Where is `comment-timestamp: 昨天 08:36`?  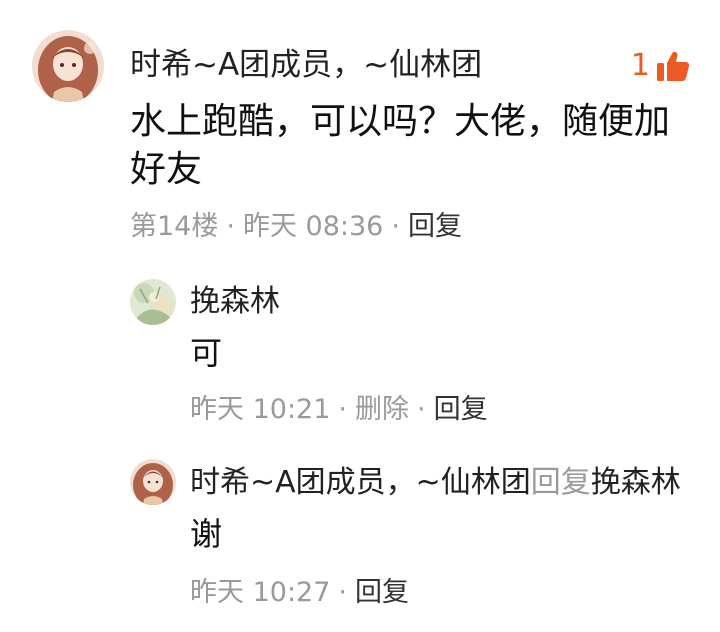
comment-timestamp: 昨天 08:36 is located at coordinates (313, 226).